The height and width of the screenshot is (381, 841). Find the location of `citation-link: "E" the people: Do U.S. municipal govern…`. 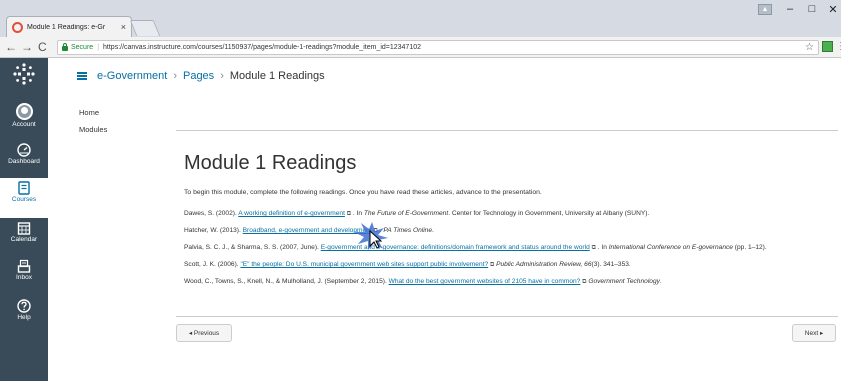

citation-link: "E" the people: Do U.S. municipal govern… is located at coordinates (364, 264).